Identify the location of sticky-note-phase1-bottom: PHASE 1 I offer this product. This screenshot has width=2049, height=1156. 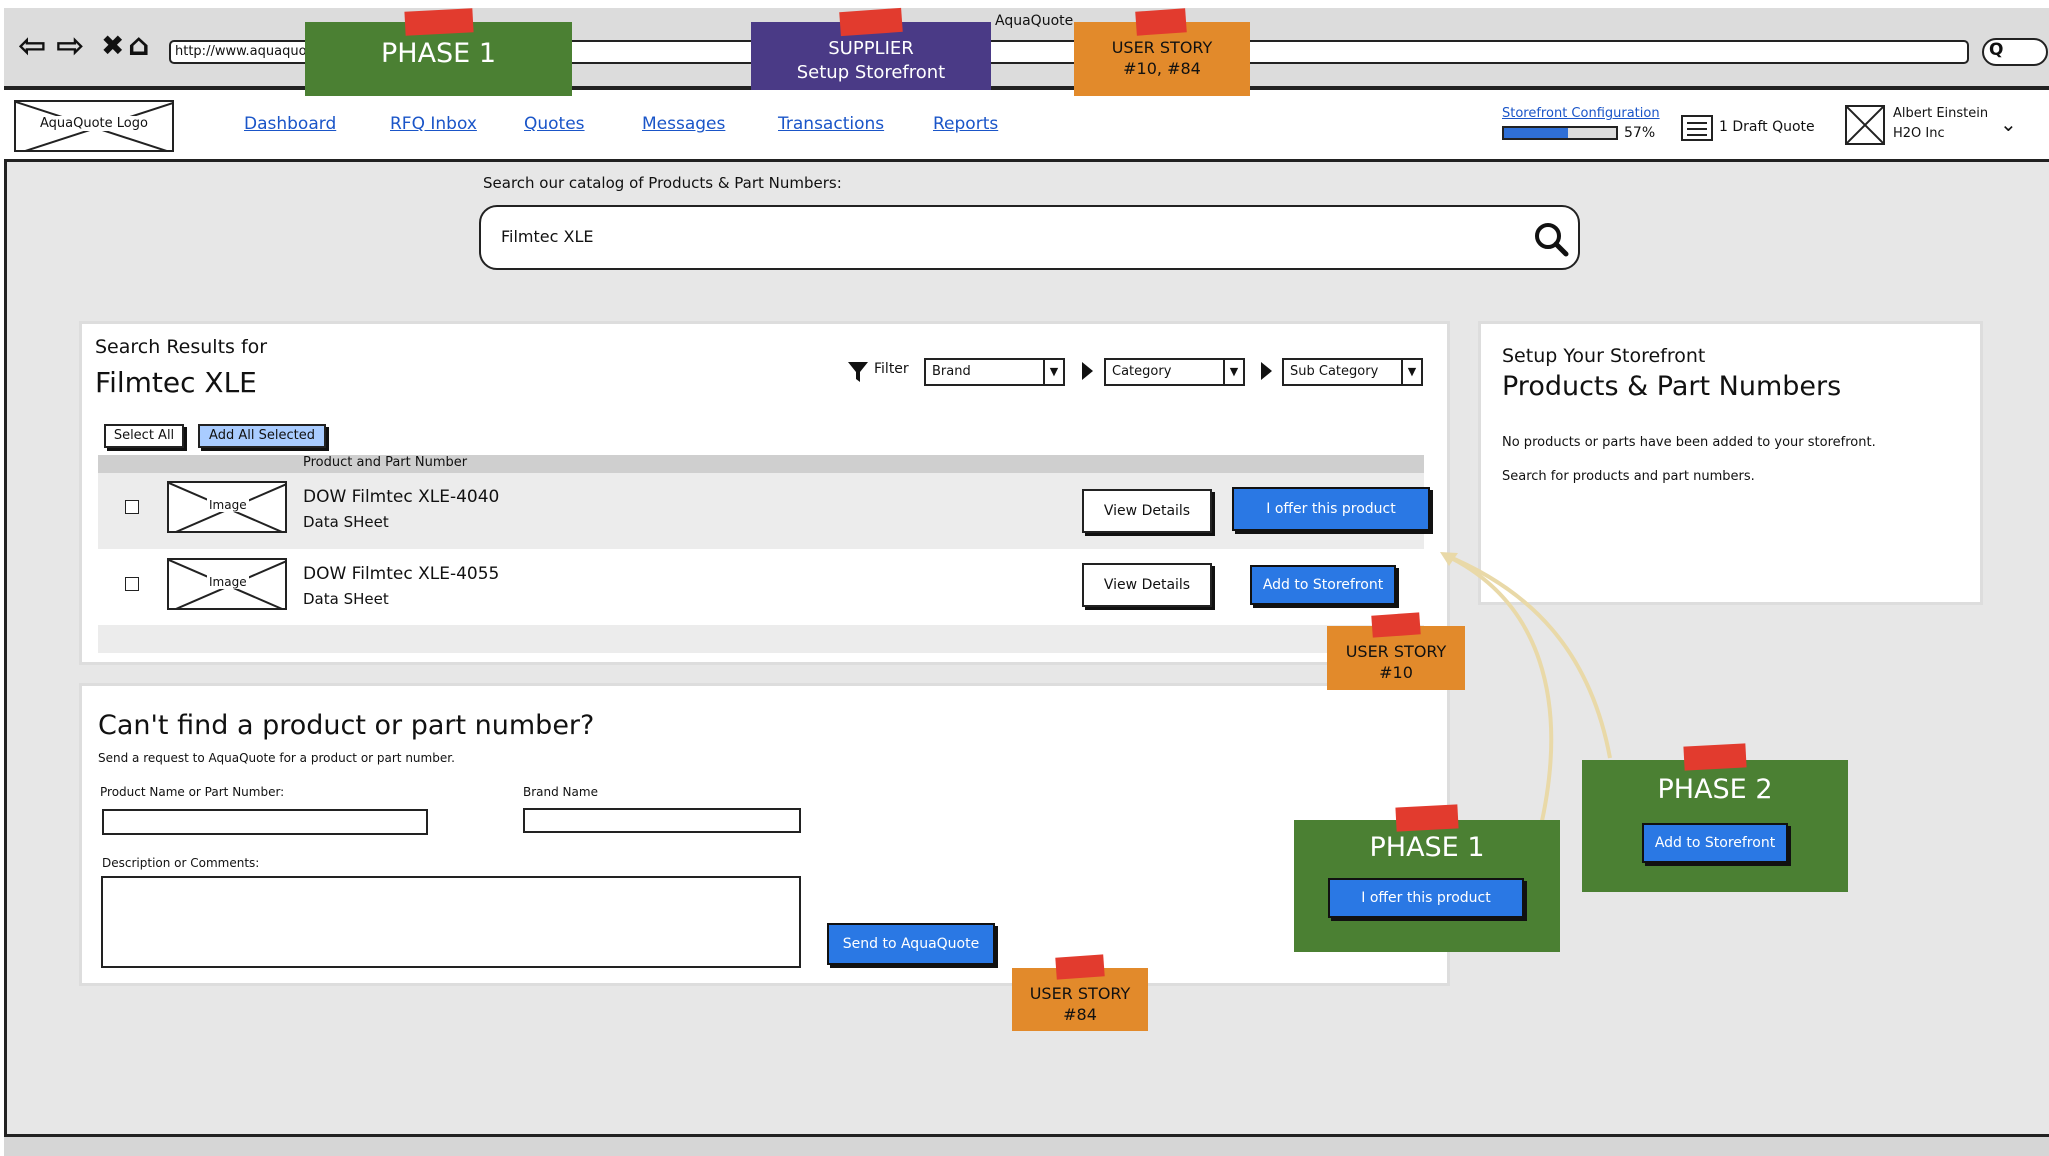
(1427, 886).